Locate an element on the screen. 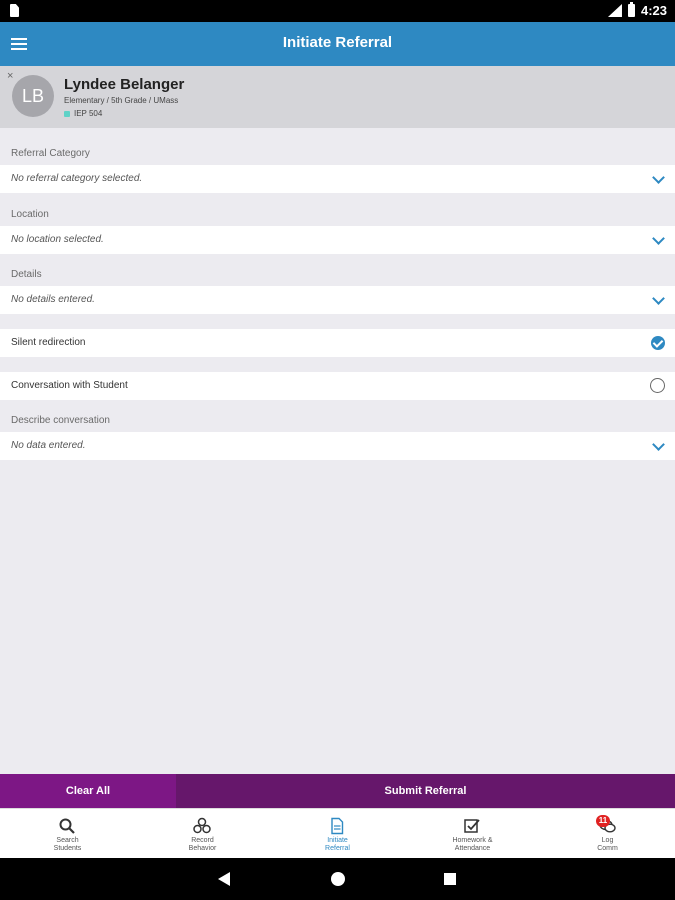 This screenshot has width=675, height=900. page-title: Initiate Referral is located at coordinates (337, 42).